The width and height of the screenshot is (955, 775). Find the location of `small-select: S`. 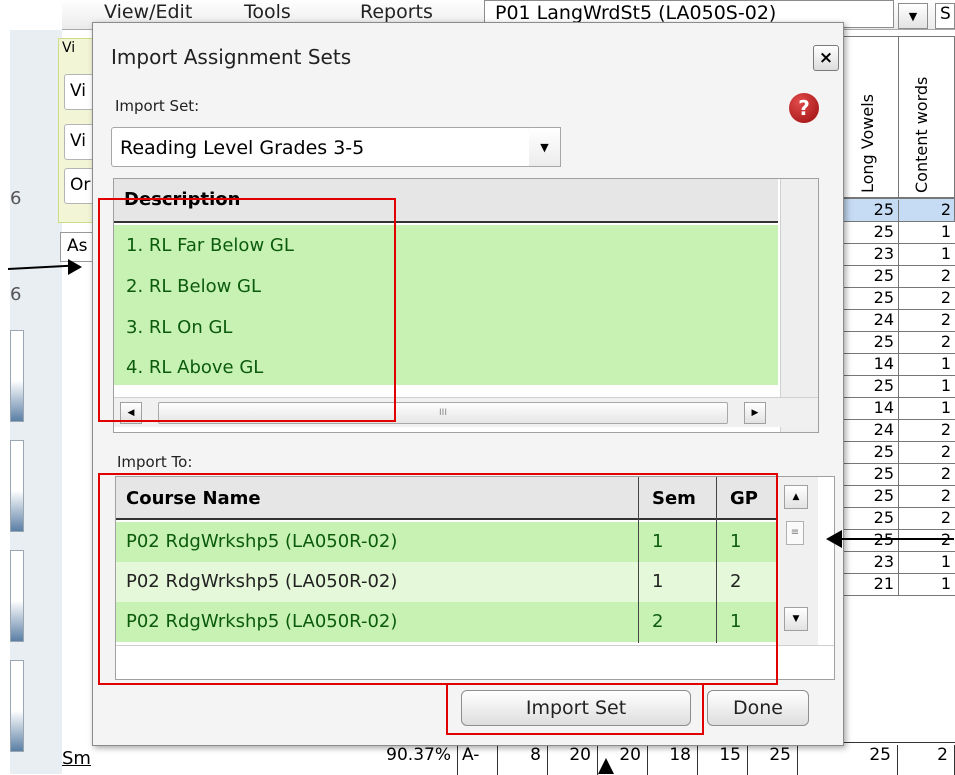

small-select: S is located at coordinates (945, 16).